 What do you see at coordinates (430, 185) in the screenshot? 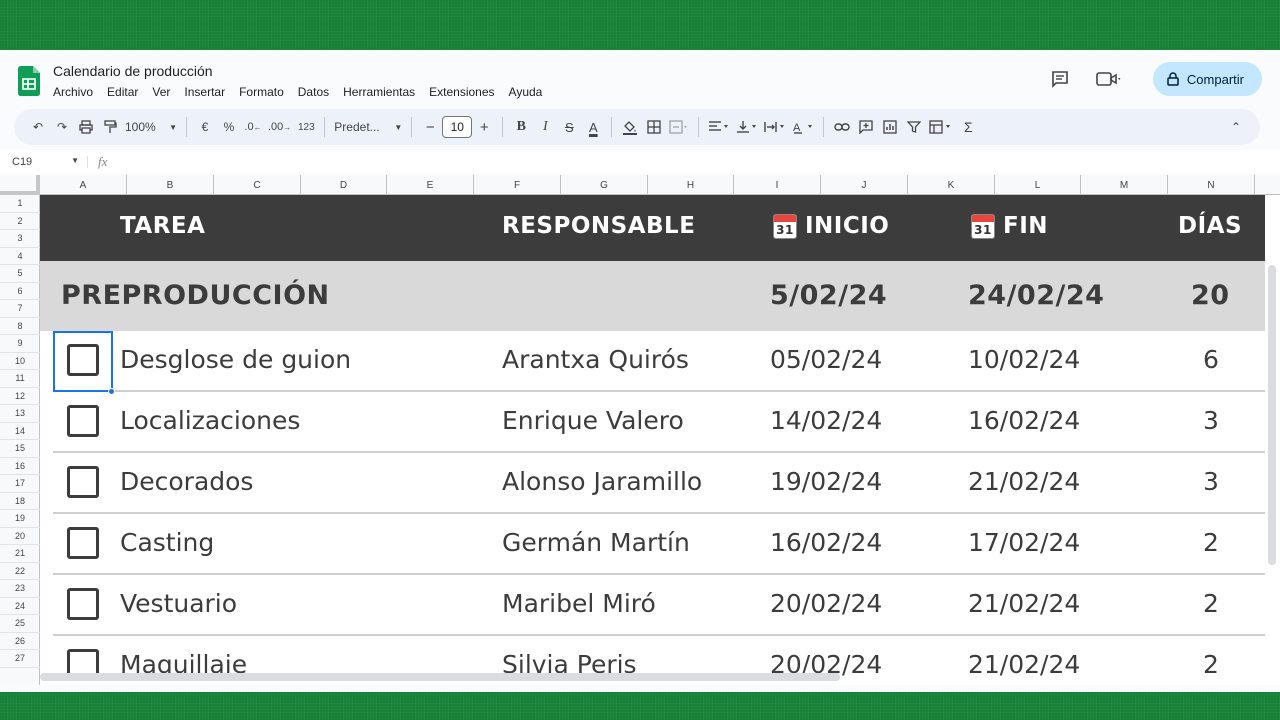
I see `column-header-e: E` at bounding box center [430, 185].